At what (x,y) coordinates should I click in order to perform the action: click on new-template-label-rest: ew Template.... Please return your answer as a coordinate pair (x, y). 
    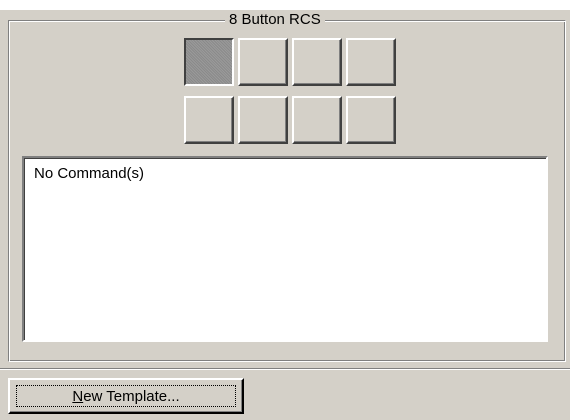
    Looking at the image, I should click on (131, 396).